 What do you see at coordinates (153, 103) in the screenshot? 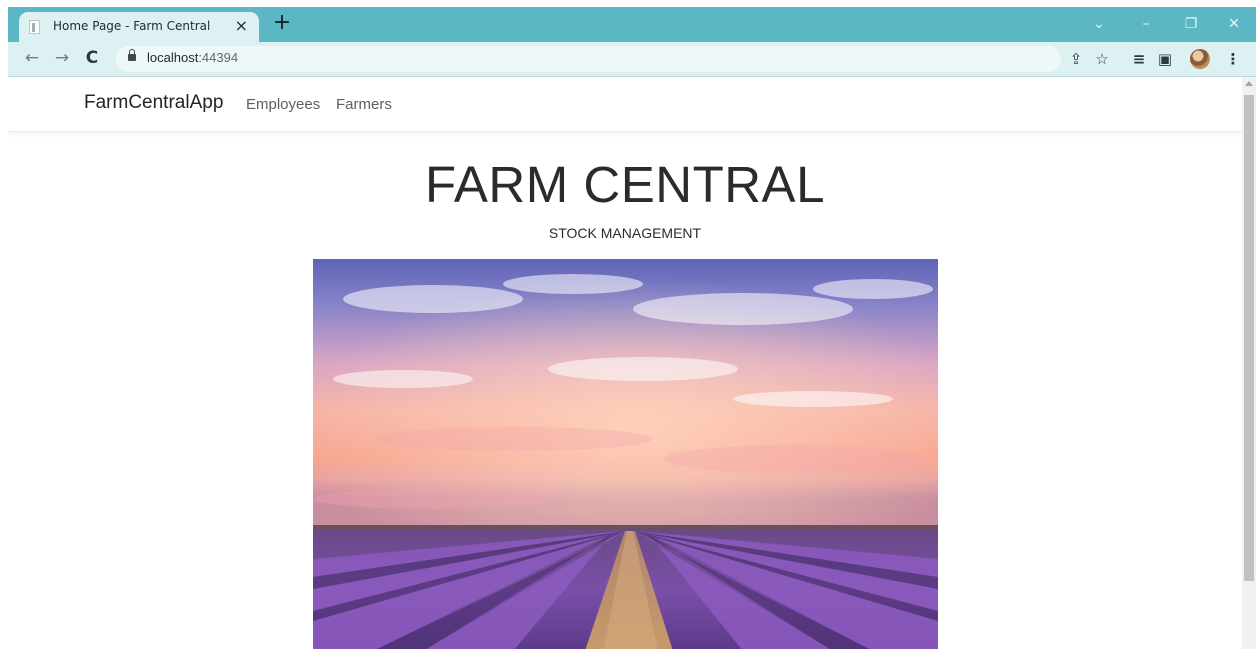
I see `brand-link: FarmCentralApp` at bounding box center [153, 103].